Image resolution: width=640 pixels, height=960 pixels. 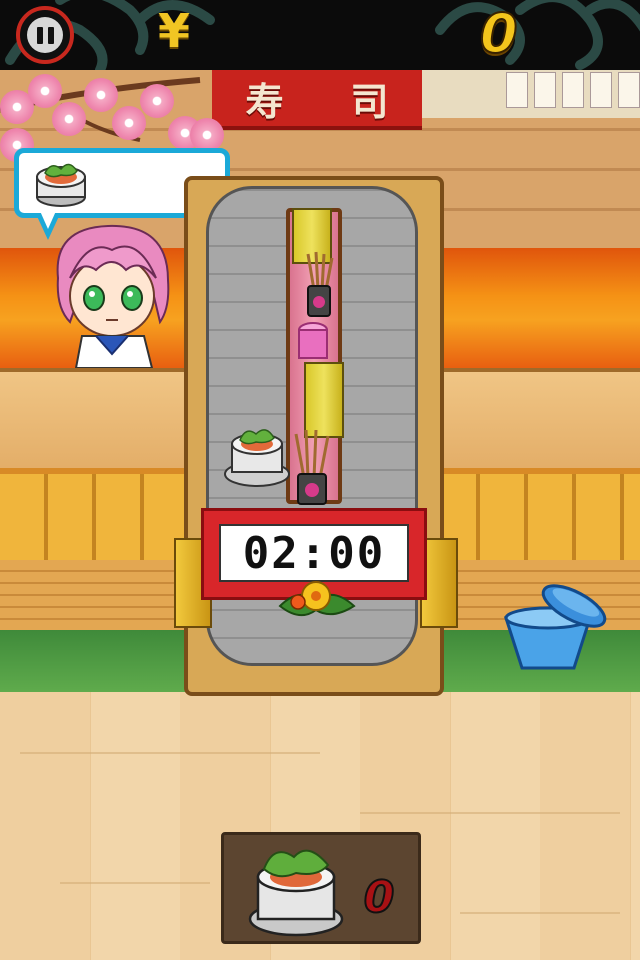 What do you see at coordinates (499, 33) in the screenshot?
I see `money-counter: 0` at bounding box center [499, 33].